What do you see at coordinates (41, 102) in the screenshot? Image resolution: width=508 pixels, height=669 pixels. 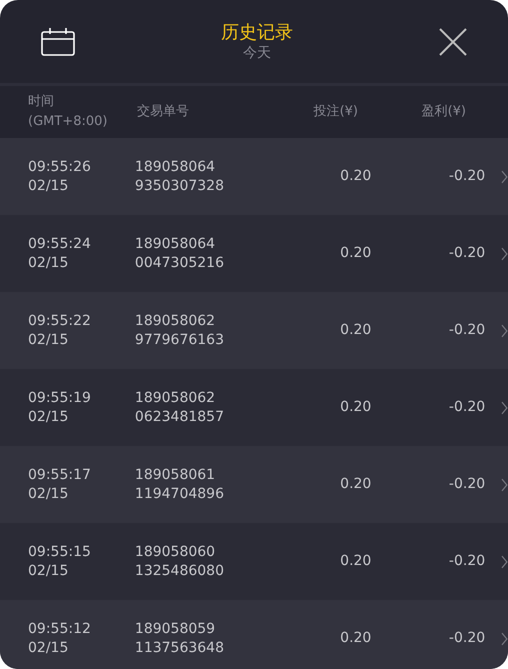 I see `column-header: 时间` at bounding box center [41, 102].